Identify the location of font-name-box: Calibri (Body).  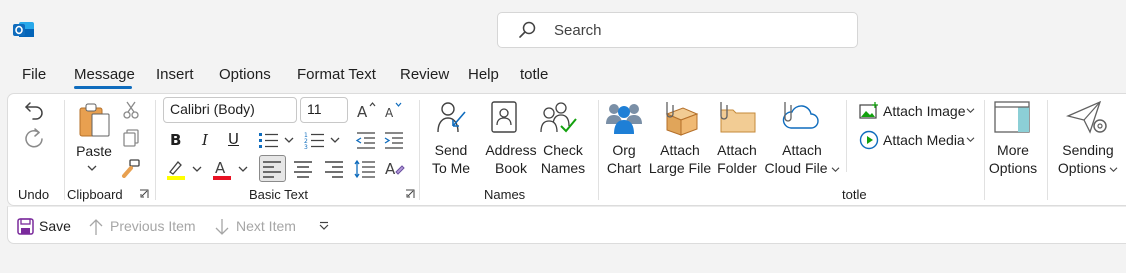
(230, 110).